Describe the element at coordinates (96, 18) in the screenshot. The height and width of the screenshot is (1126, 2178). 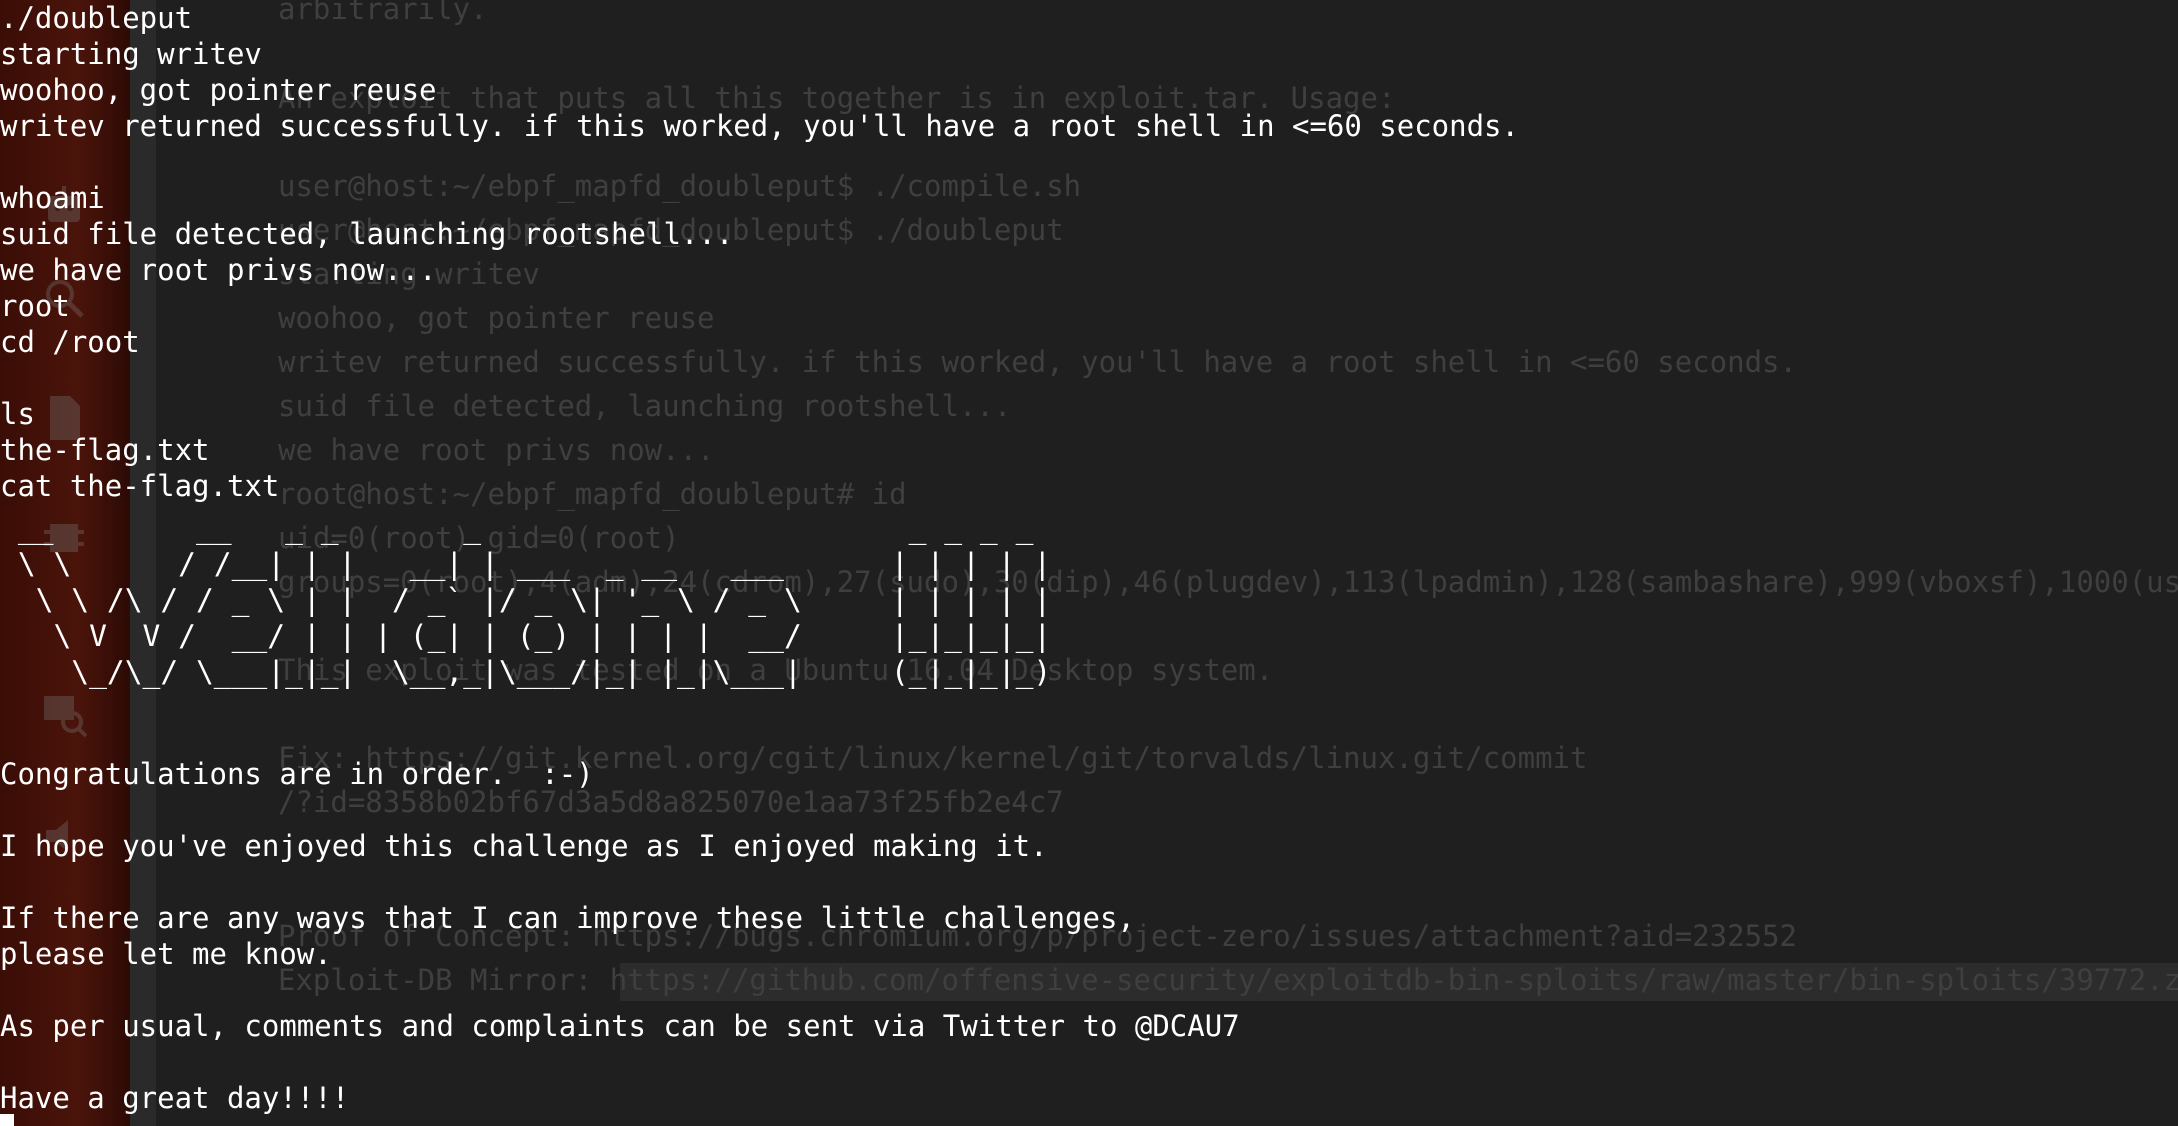
I see `terminal-line: ./doubleput` at that location.